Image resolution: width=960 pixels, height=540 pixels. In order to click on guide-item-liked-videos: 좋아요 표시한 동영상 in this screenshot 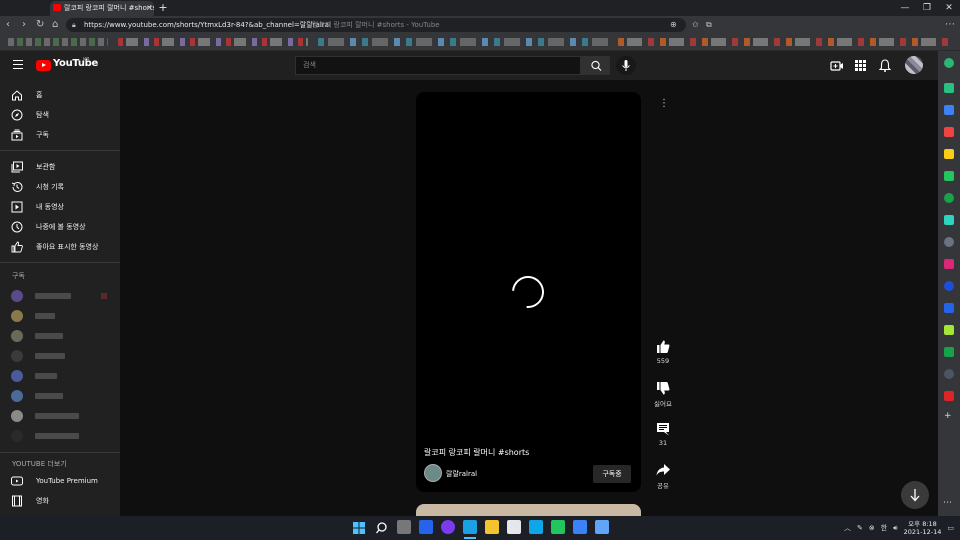, I will do `click(60, 247)`.